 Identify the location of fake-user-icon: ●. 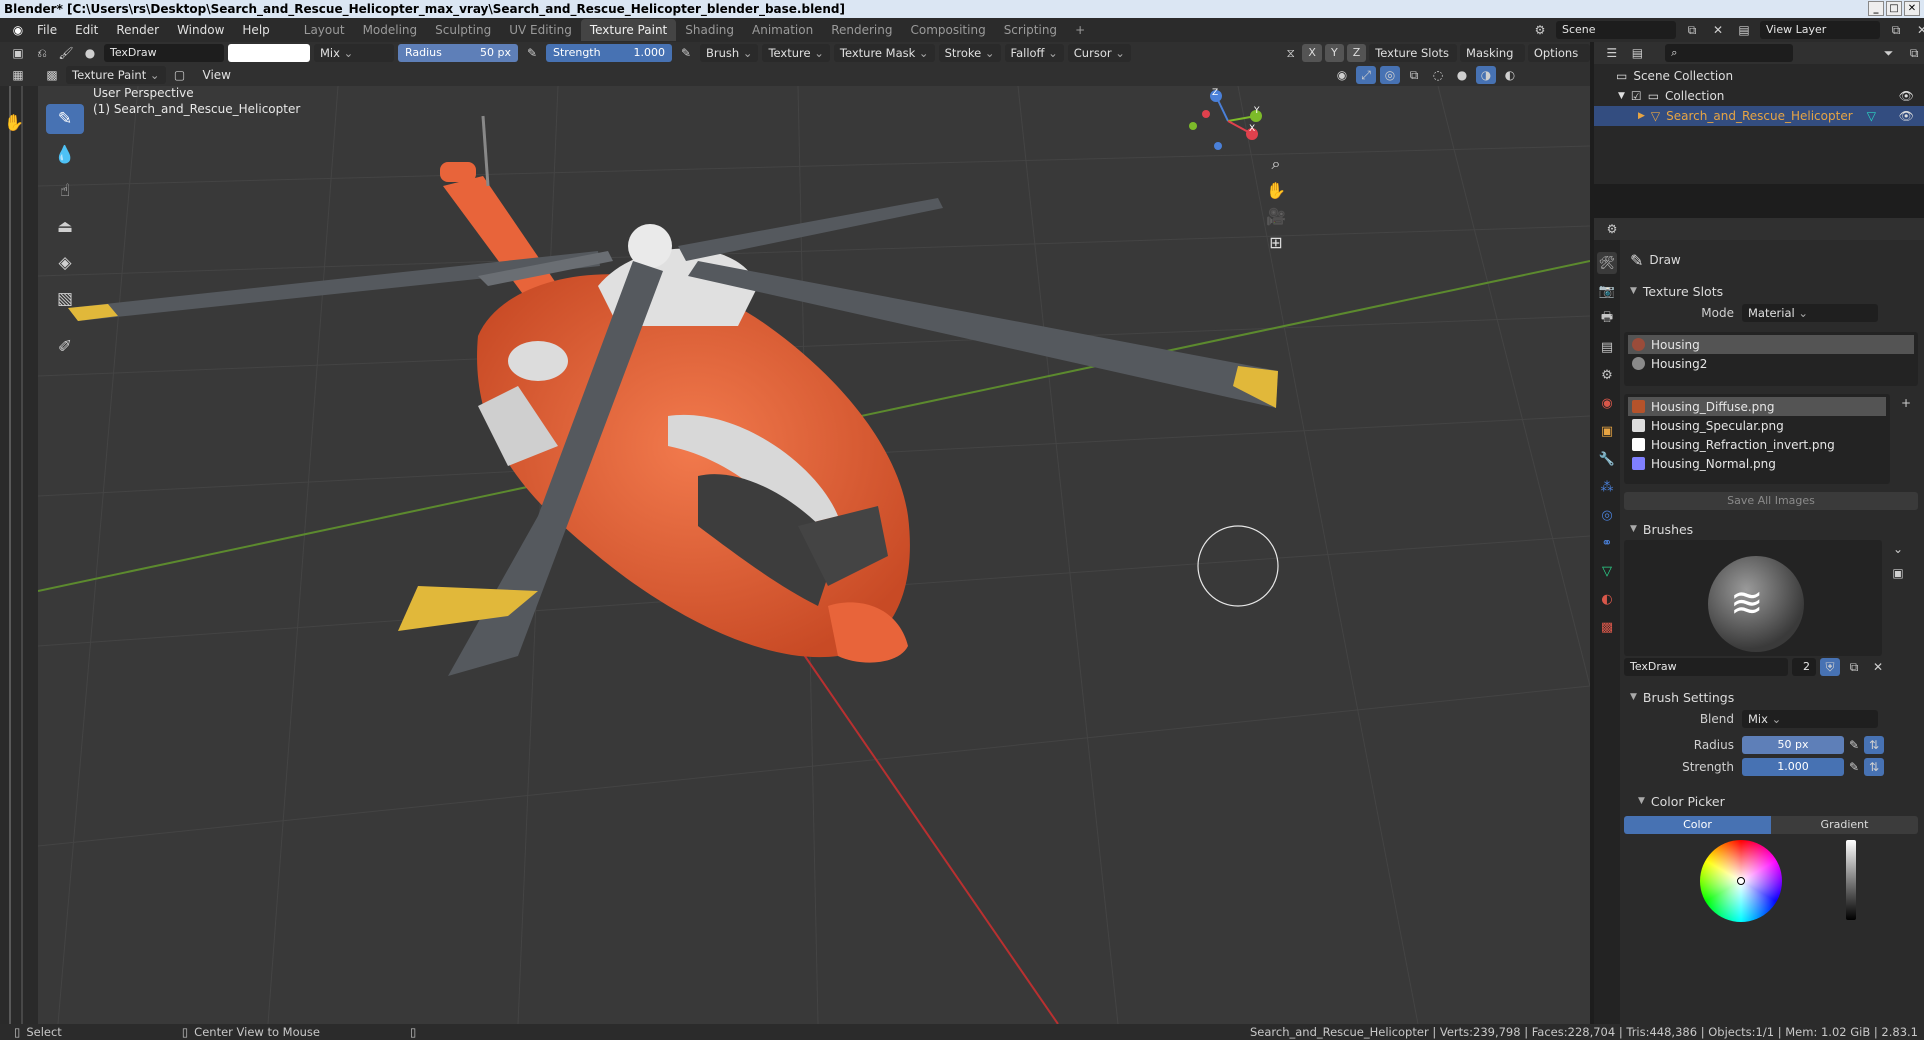
(90, 53).